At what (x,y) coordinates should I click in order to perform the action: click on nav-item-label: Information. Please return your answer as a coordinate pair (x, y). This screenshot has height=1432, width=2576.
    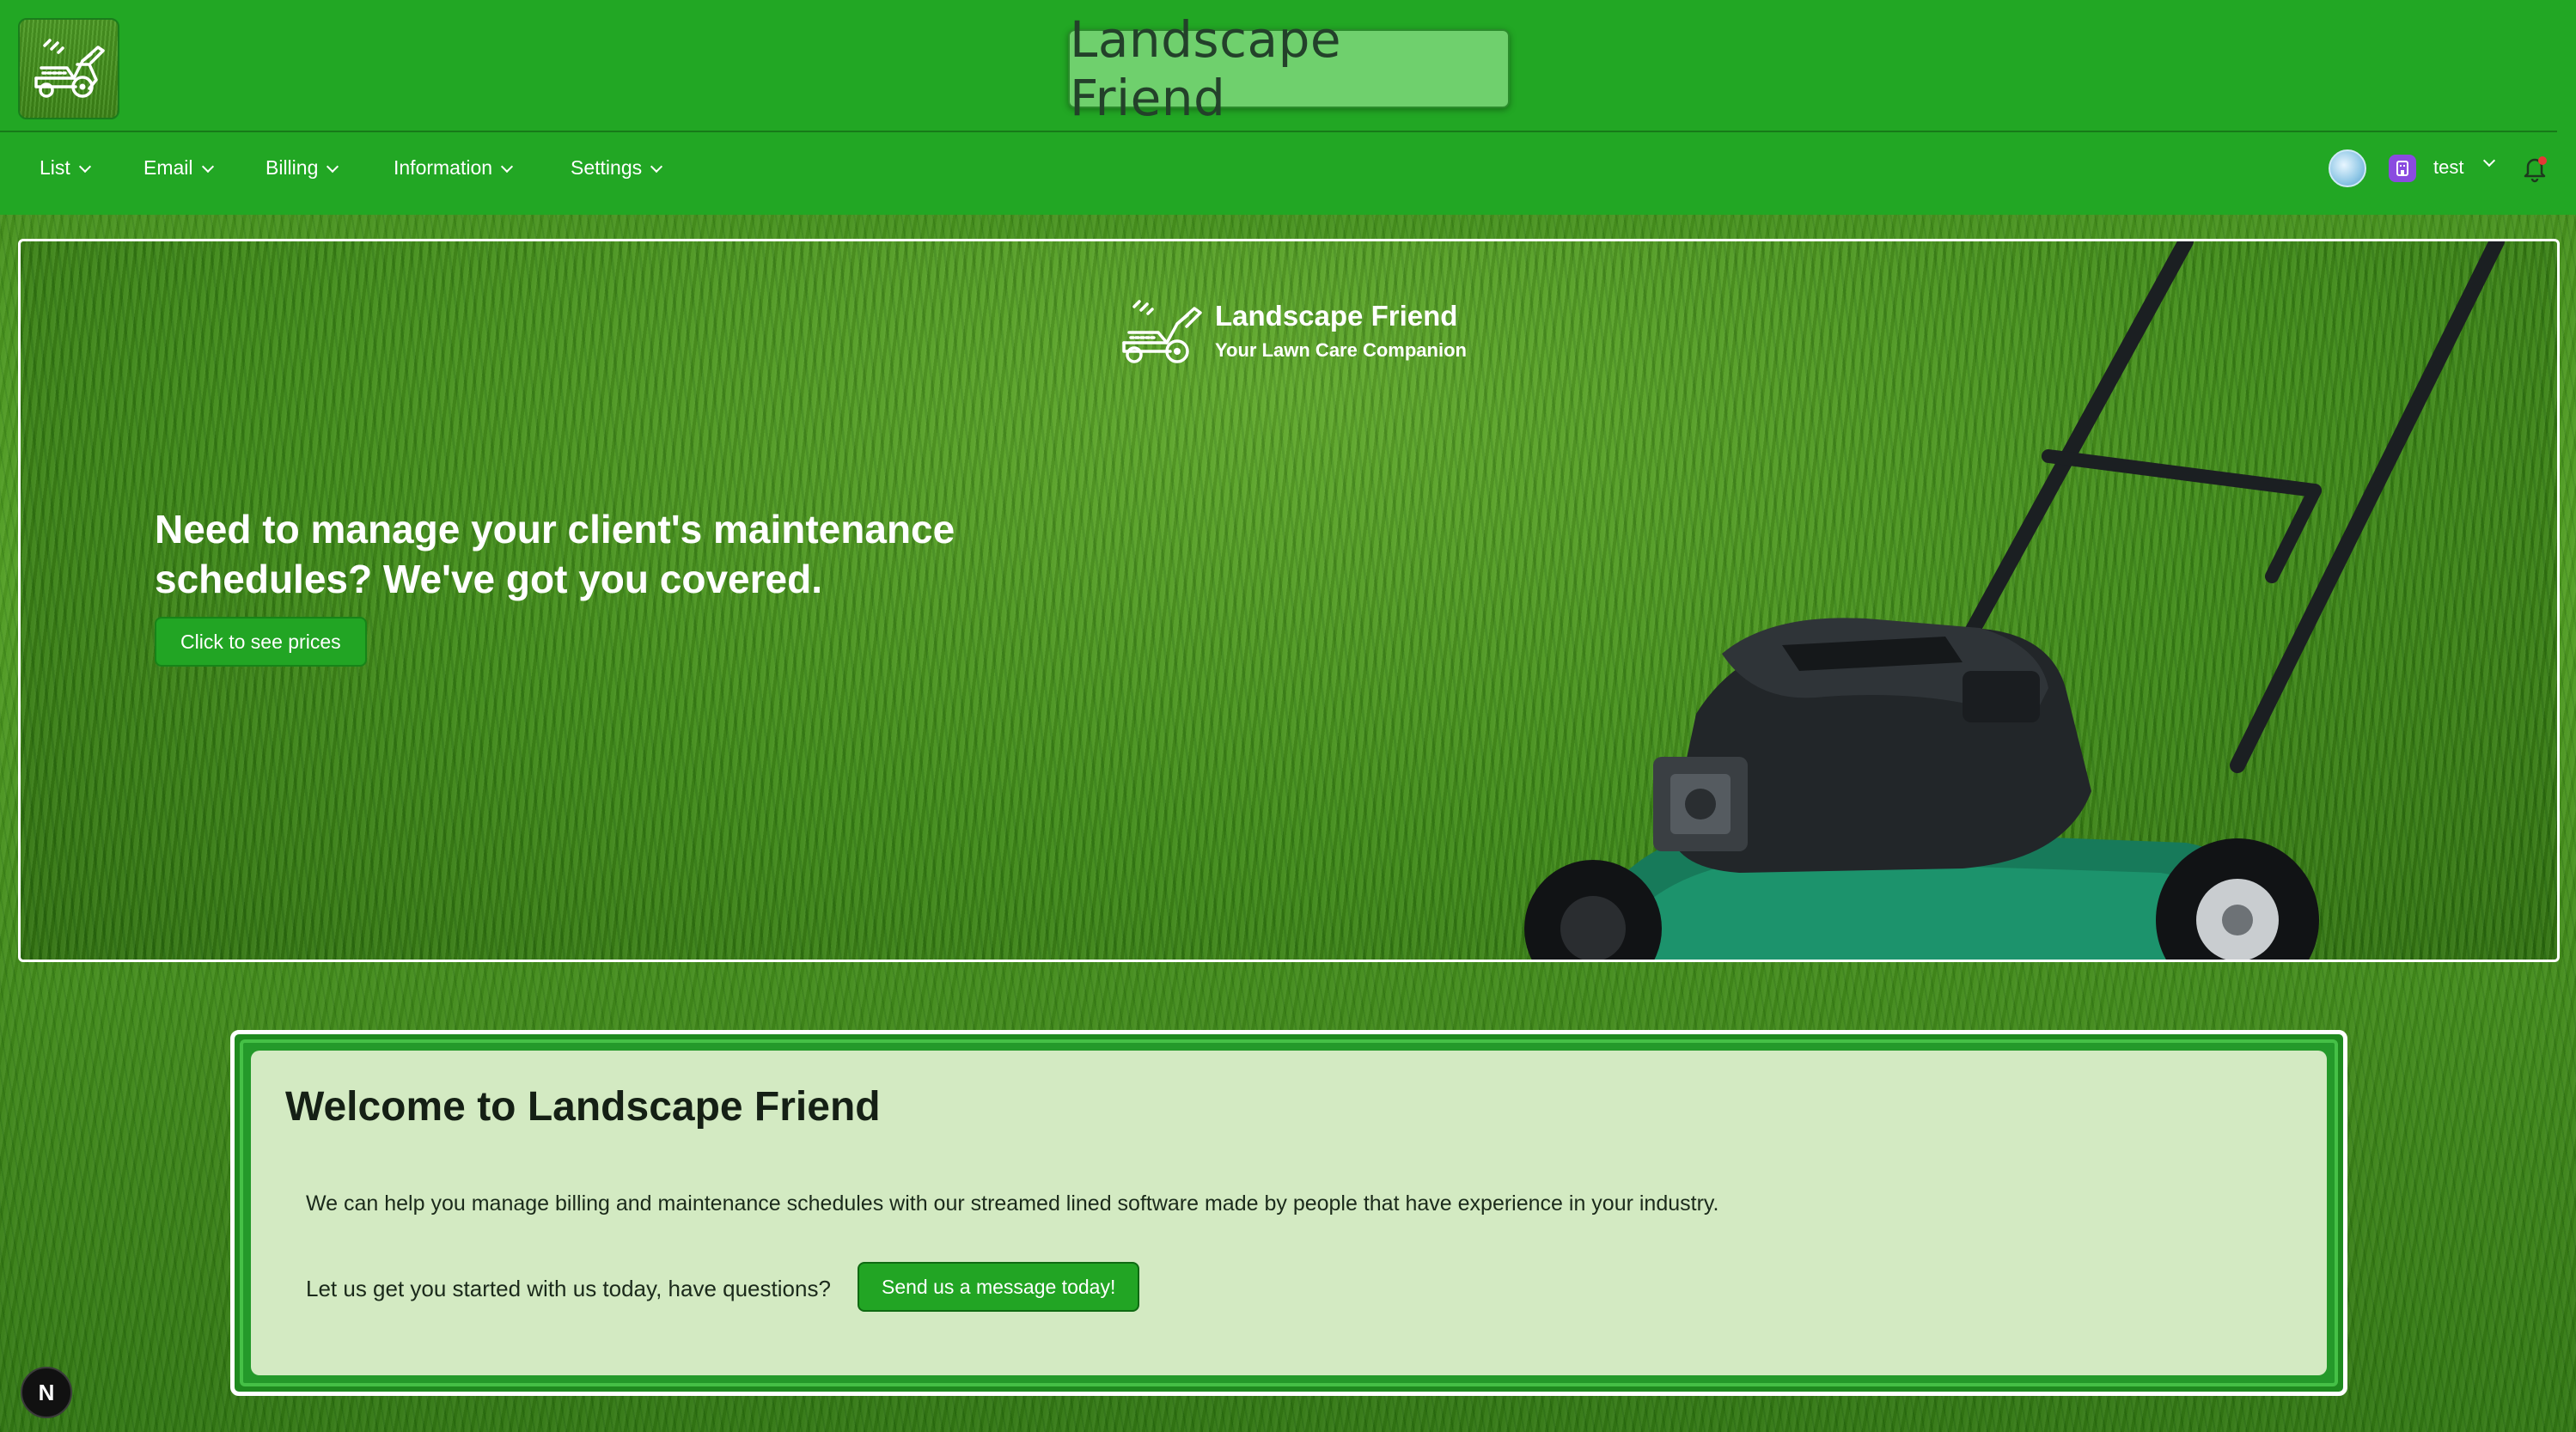
    Looking at the image, I should click on (443, 167).